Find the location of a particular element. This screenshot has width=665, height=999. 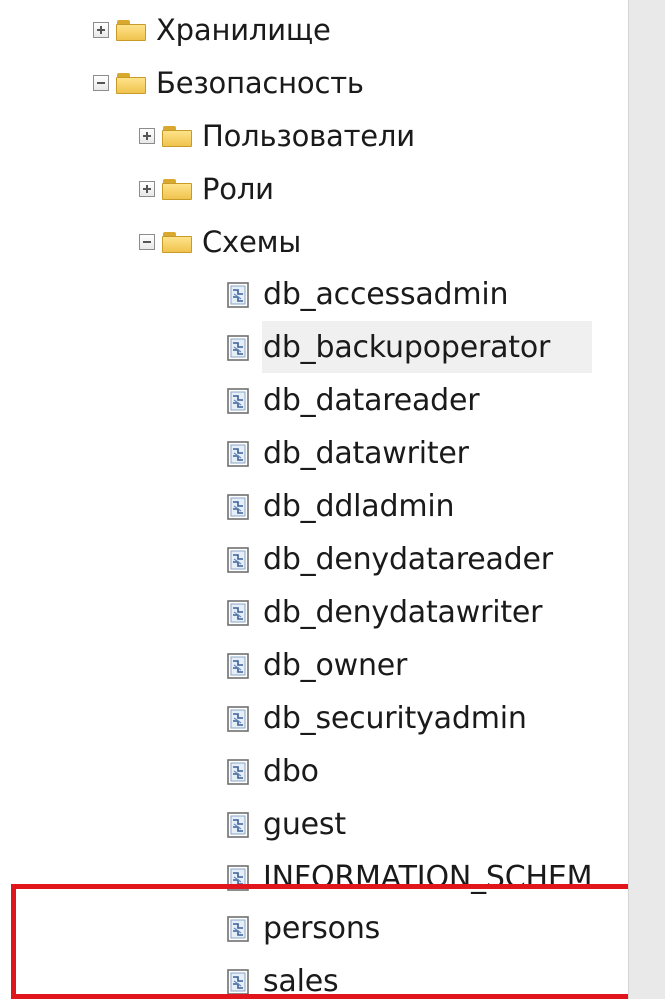

schema-label: guest is located at coordinates (304, 824).